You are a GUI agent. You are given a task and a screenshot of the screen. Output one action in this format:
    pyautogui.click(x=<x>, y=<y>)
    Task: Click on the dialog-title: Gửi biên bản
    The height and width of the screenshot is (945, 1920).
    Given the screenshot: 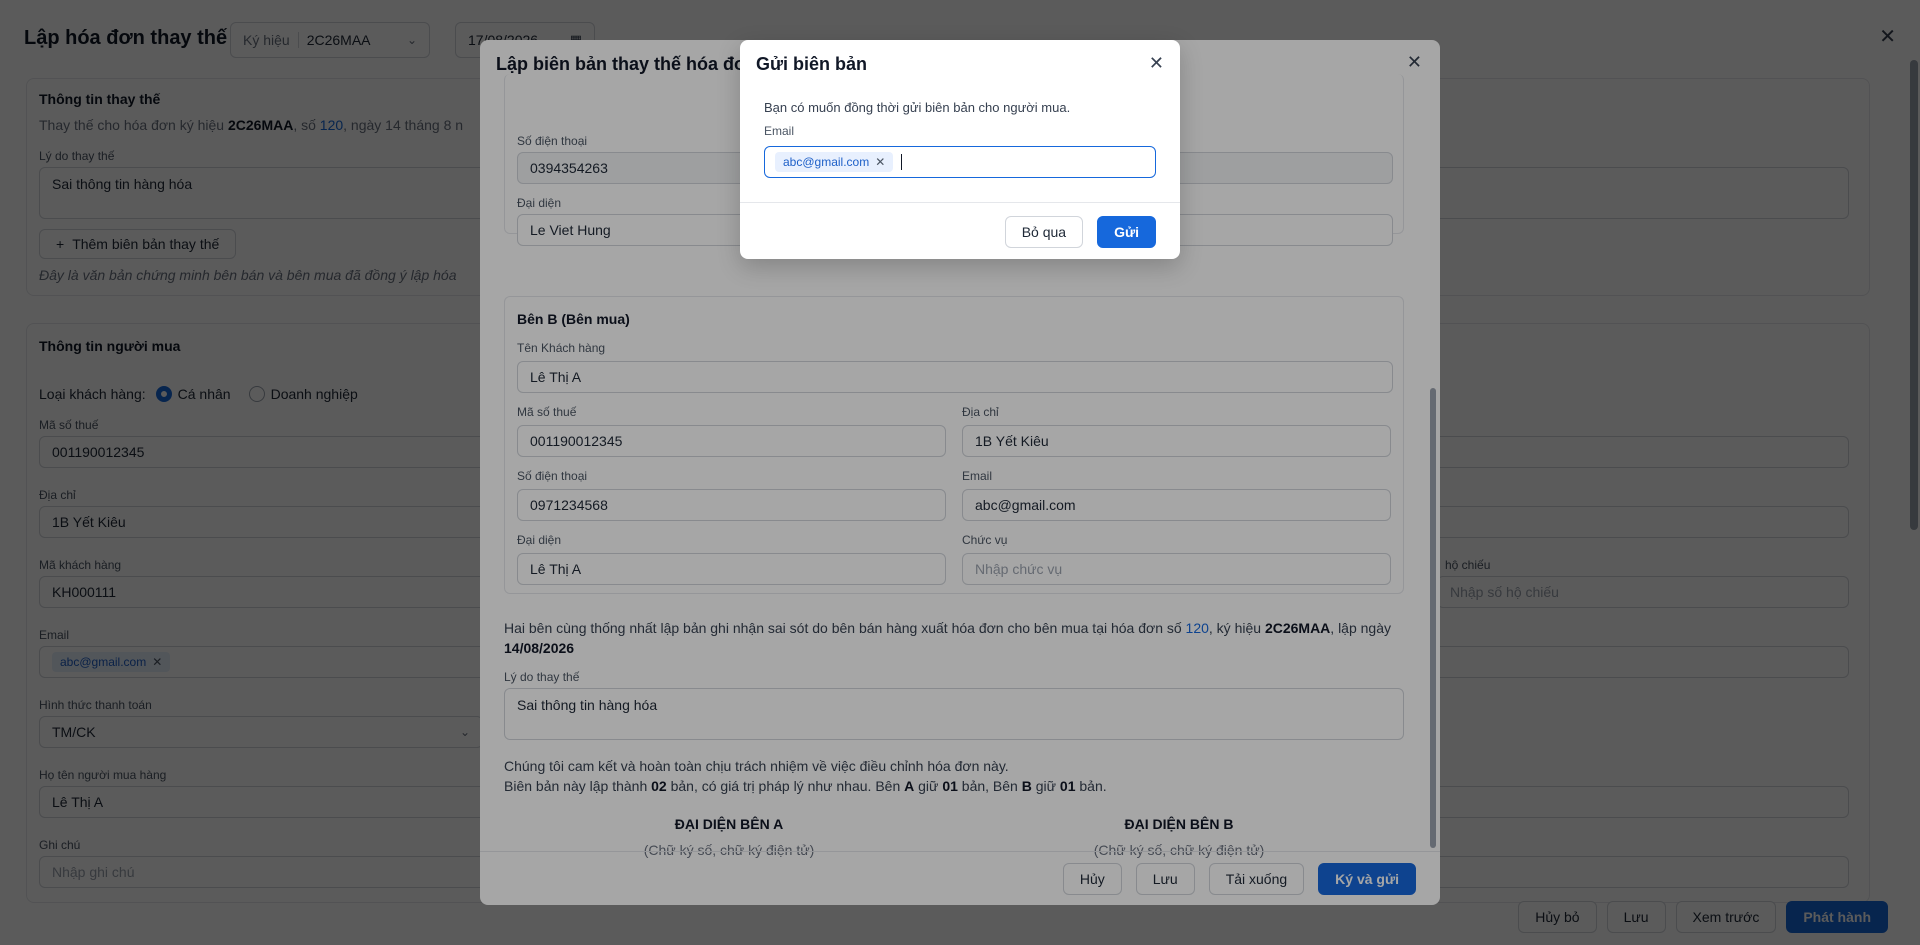 What is the action you would take?
    pyautogui.click(x=812, y=64)
    